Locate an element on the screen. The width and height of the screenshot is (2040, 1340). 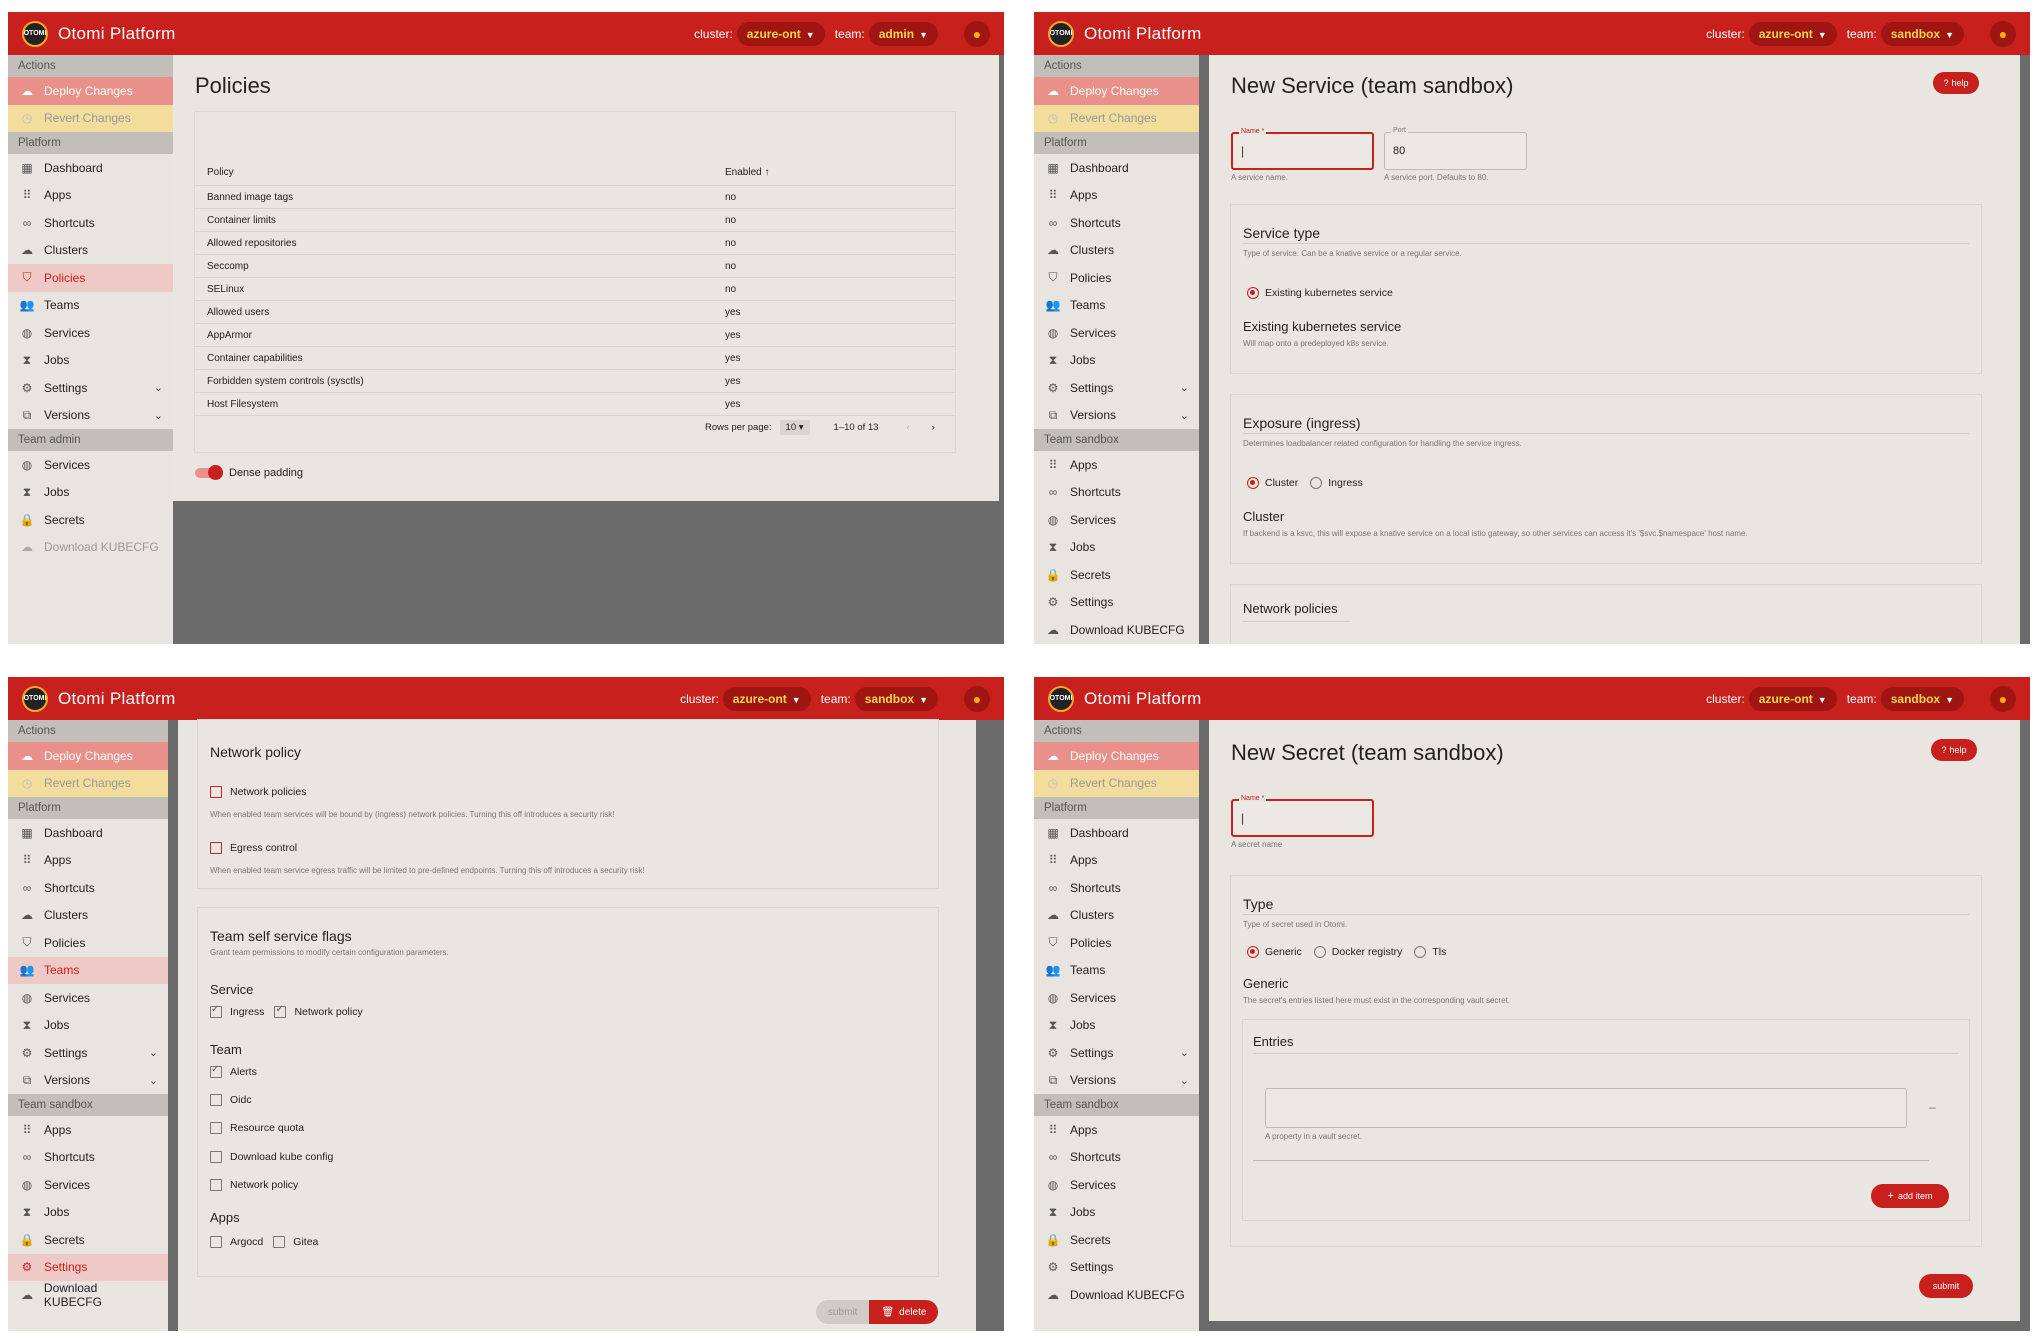
delete-button: 🗑 delete is located at coordinates (904, 1312).